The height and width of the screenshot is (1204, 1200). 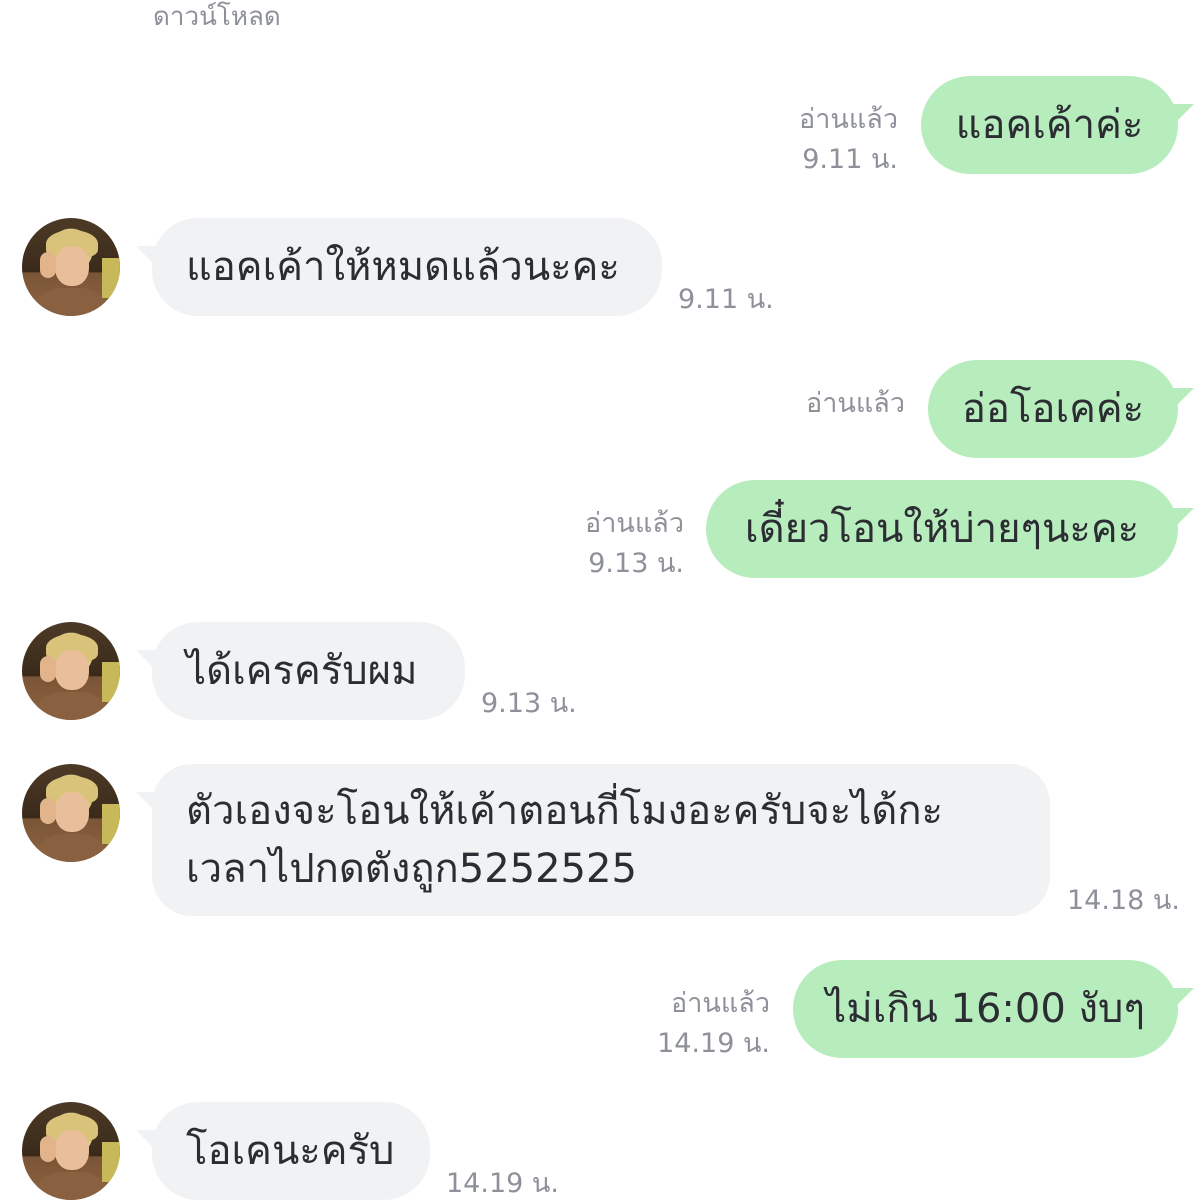 I want to click on message-text: เดี๋ยวโอนให้บ่ายๆนะคะ, so click(x=942, y=529).